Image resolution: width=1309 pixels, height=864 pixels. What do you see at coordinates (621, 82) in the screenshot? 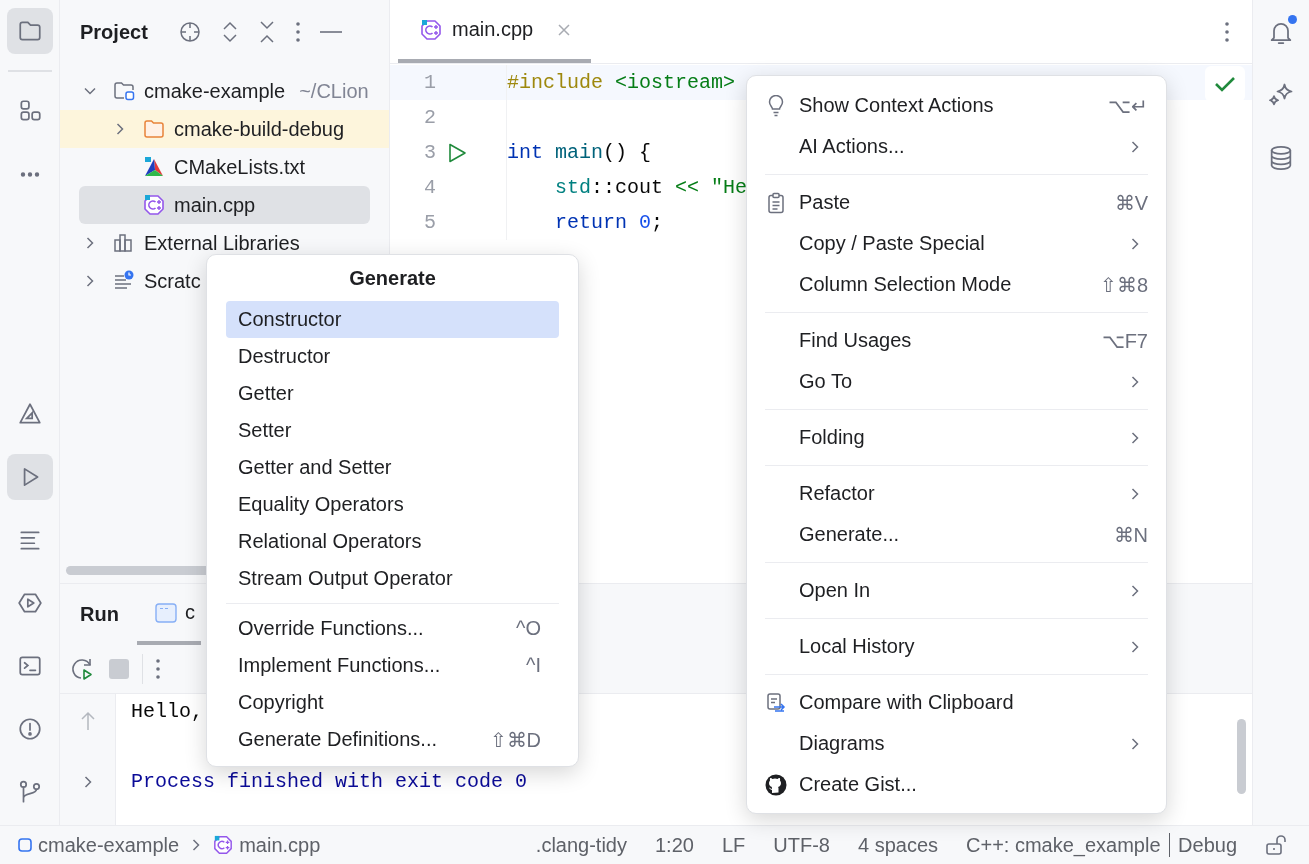
I see `code-line: #include <iostream>` at bounding box center [621, 82].